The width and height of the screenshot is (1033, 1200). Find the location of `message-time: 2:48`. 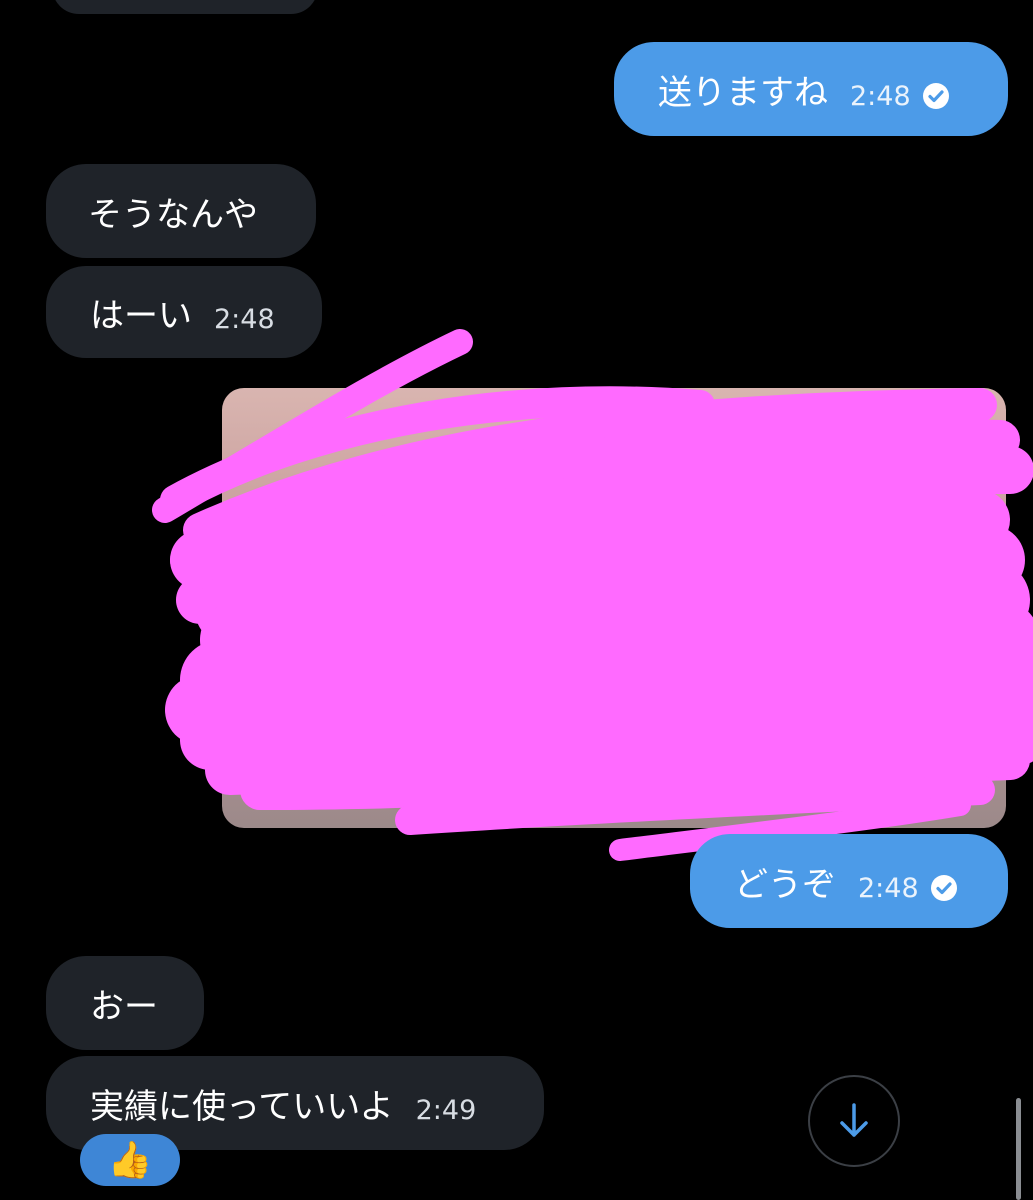

message-time: 2:48 is located at coordinates (888, 888).